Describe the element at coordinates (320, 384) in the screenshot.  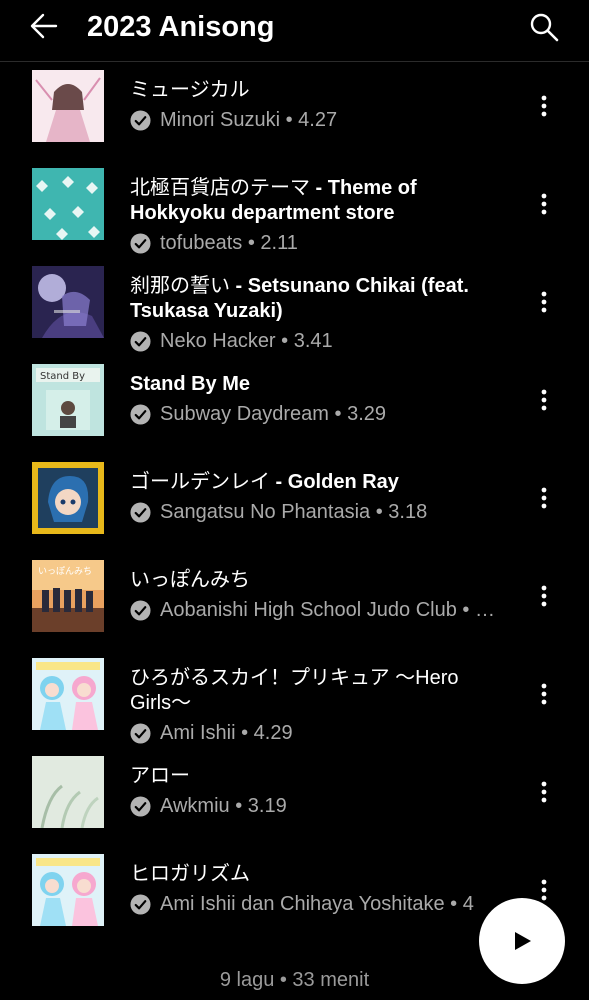
I see `song-title: Stand By Me` at that location.